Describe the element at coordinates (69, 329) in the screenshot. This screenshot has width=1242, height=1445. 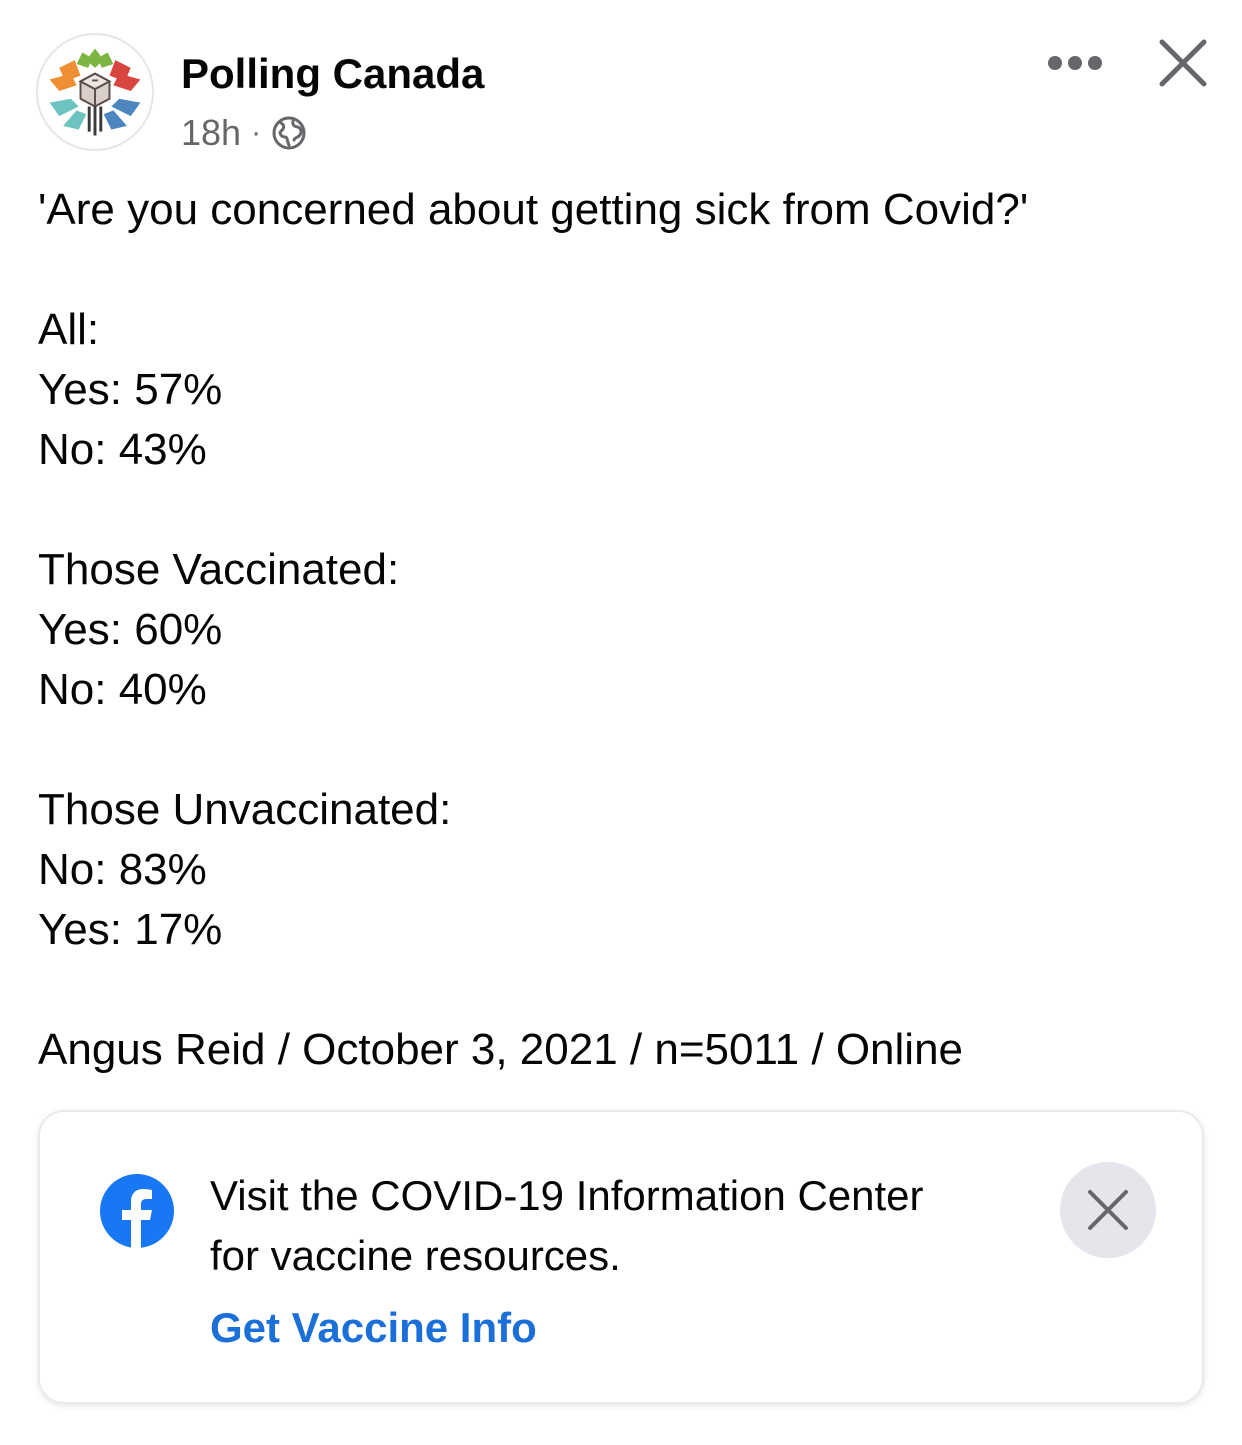
I see `group-heading-all: All:` at that location.